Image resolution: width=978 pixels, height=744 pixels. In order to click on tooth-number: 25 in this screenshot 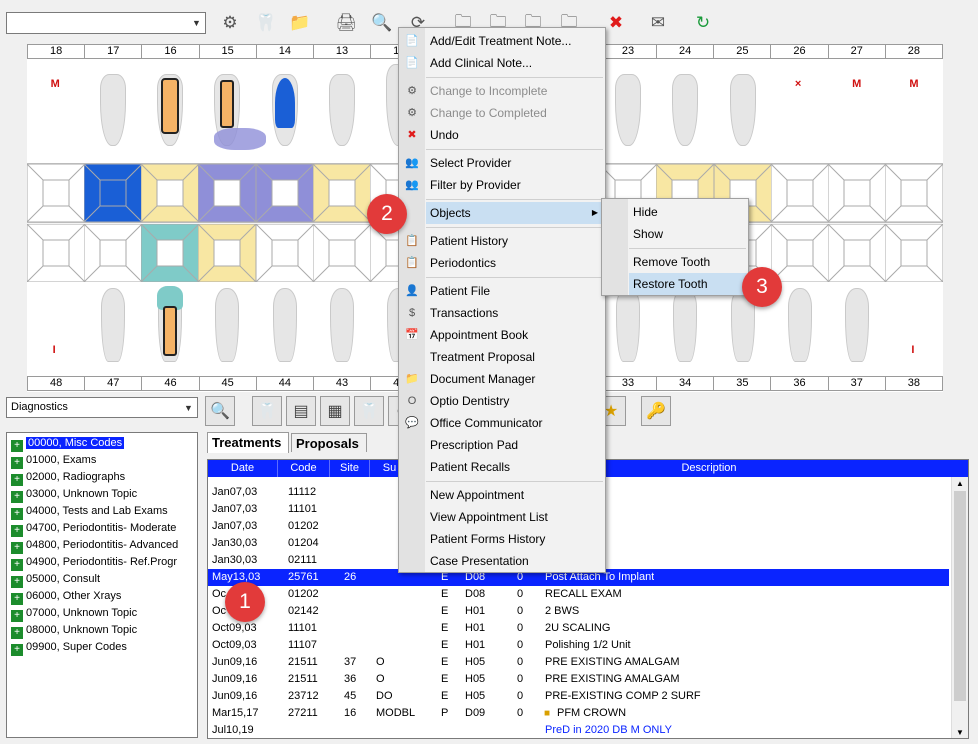, I will do `click(743, 51)`.